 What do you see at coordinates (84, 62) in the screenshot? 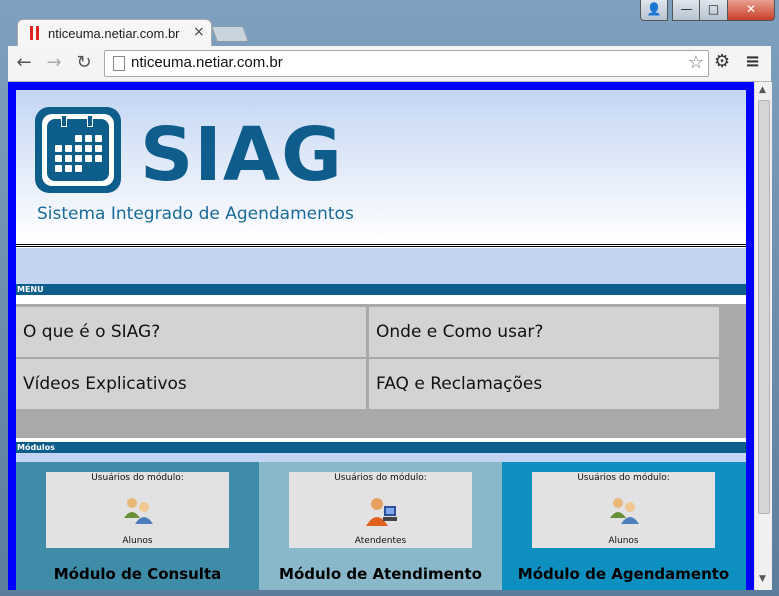
I see `reload-icon: ↻` at bounding box center [84, 62].